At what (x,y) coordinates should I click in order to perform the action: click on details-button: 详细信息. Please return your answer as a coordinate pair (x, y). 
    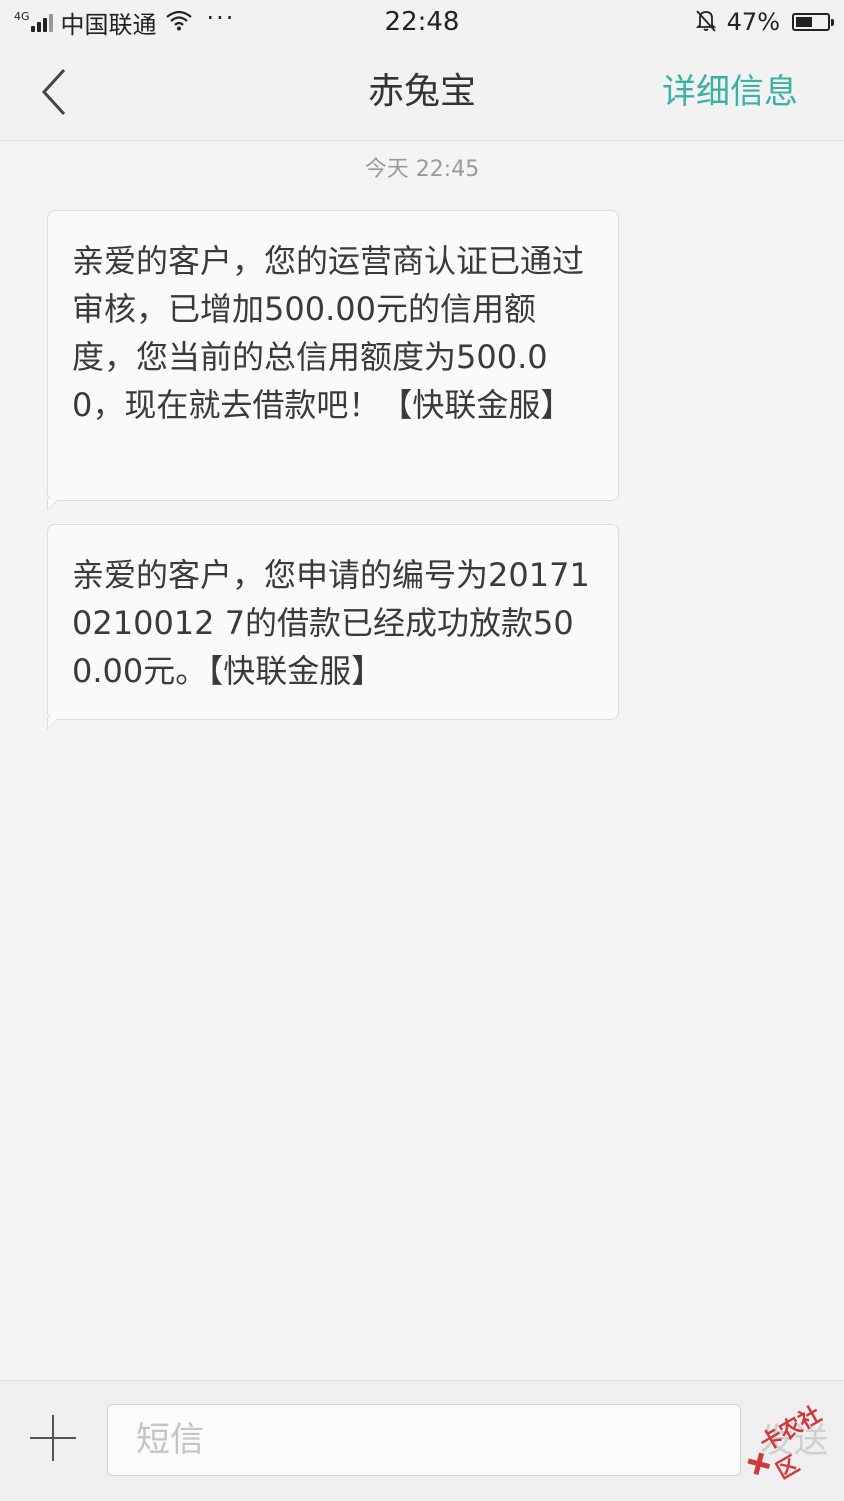
    Looking at the image, I should click on (730, 92).